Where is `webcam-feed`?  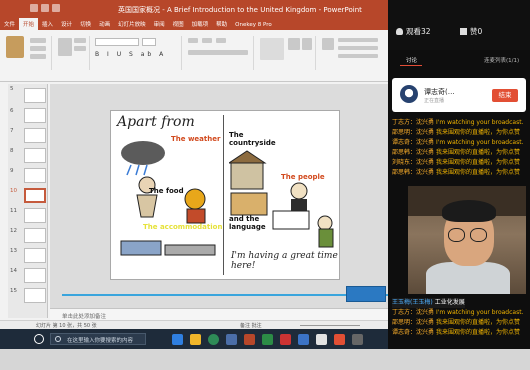
webcam-feed is located at coordinates (467, 240).